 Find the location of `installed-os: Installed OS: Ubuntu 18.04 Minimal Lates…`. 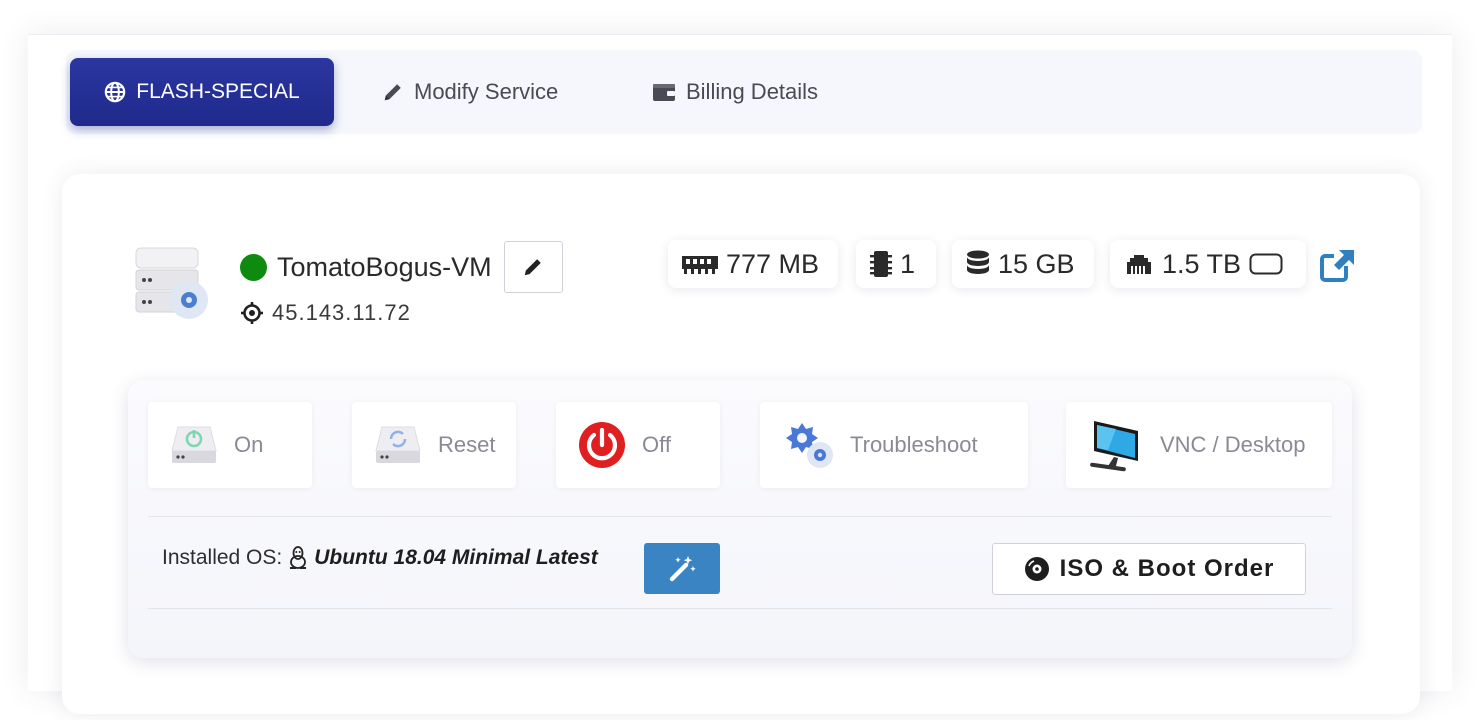

installed-os: Installed OS: Ubuntu 18.04 Minimal Lates… is located at coordinates (380, 558).